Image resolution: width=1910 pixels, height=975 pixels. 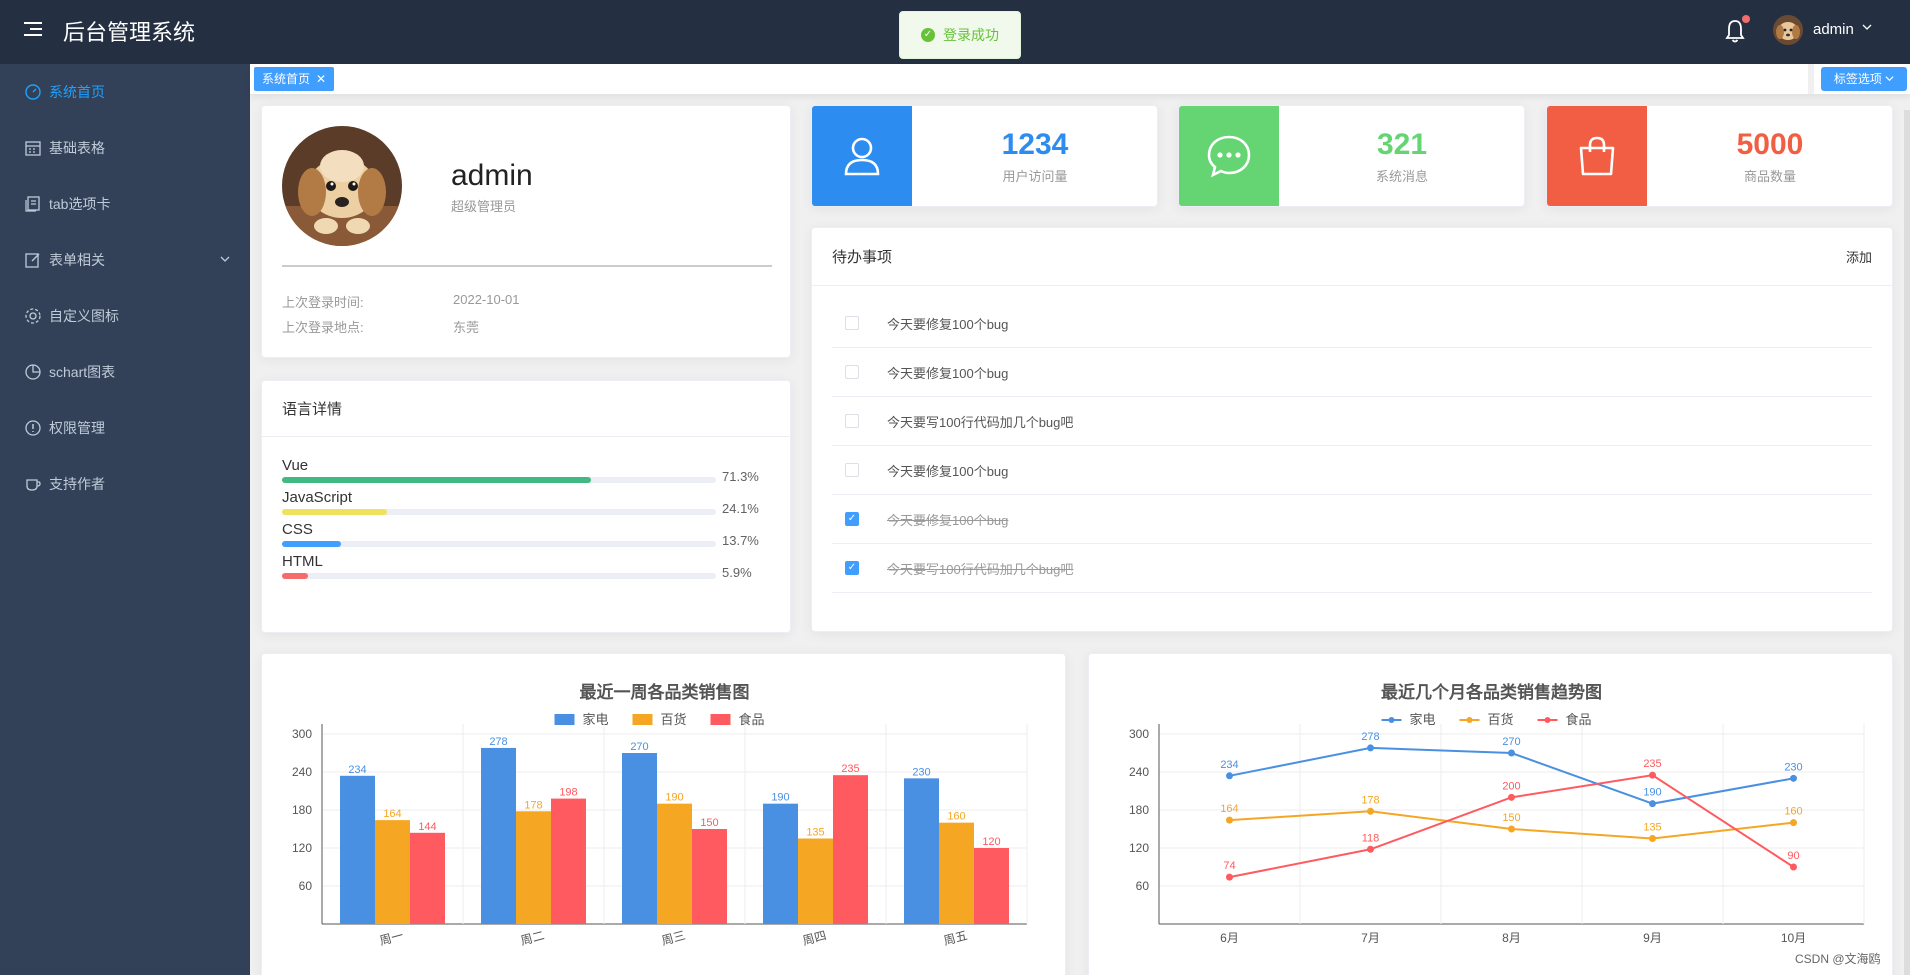 What do you see at coordinates (1139, 734) in the screenshot?
I see `y-tick-label: 300` at bounding box center [1139, 734].